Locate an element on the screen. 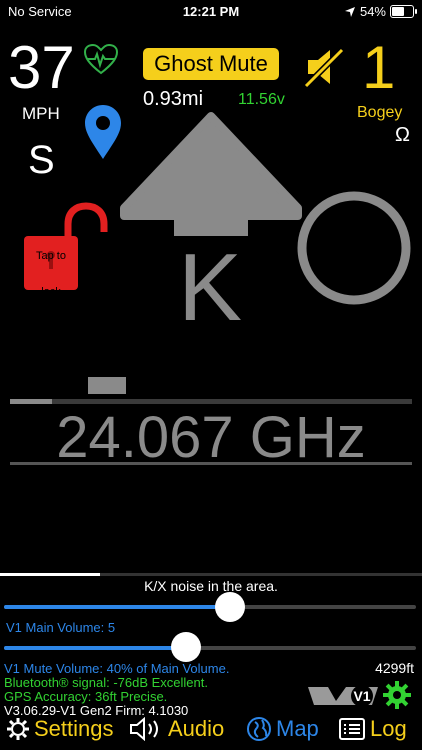  speed-unit: MPH is located at coordinates (41, 113).